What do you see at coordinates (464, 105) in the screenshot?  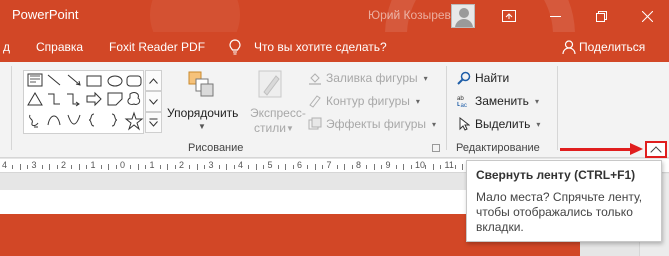 I see `svg-text: ac` at bounding box center [464, 105].